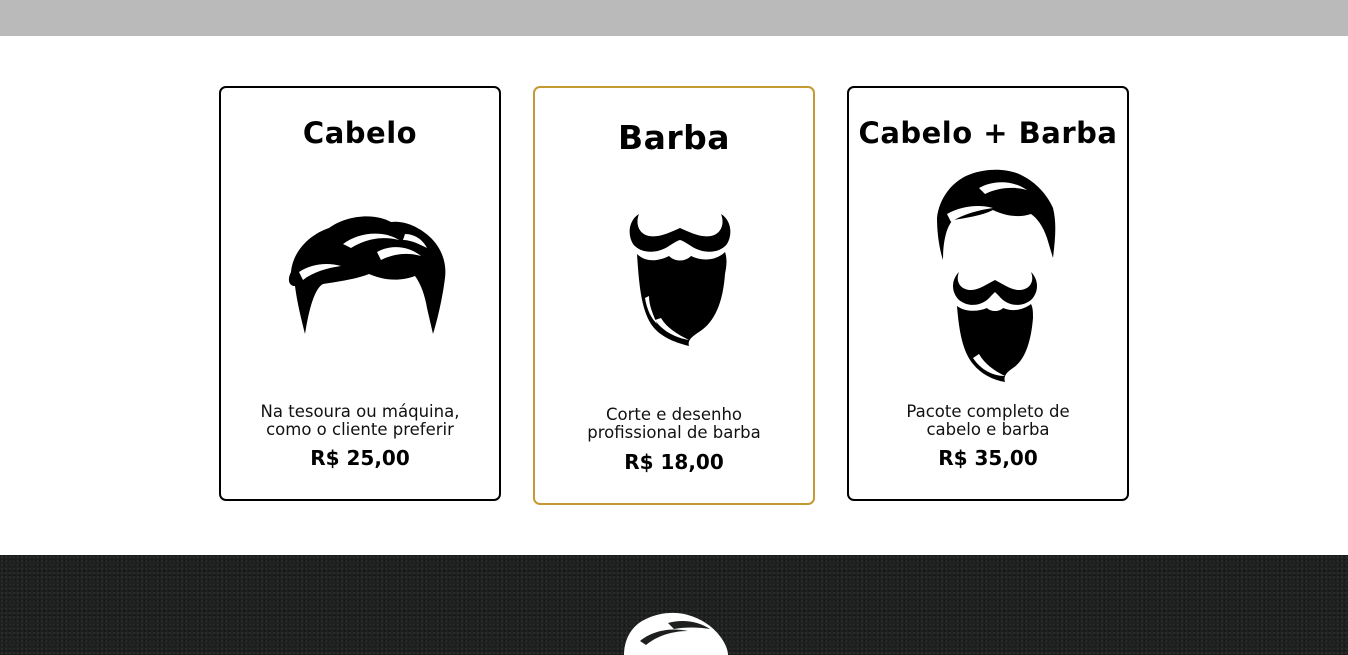 This screenshot has width=1348, height=655. I want to click on service-description: Pacote completo de cabelo e barba, so click(988, 421).